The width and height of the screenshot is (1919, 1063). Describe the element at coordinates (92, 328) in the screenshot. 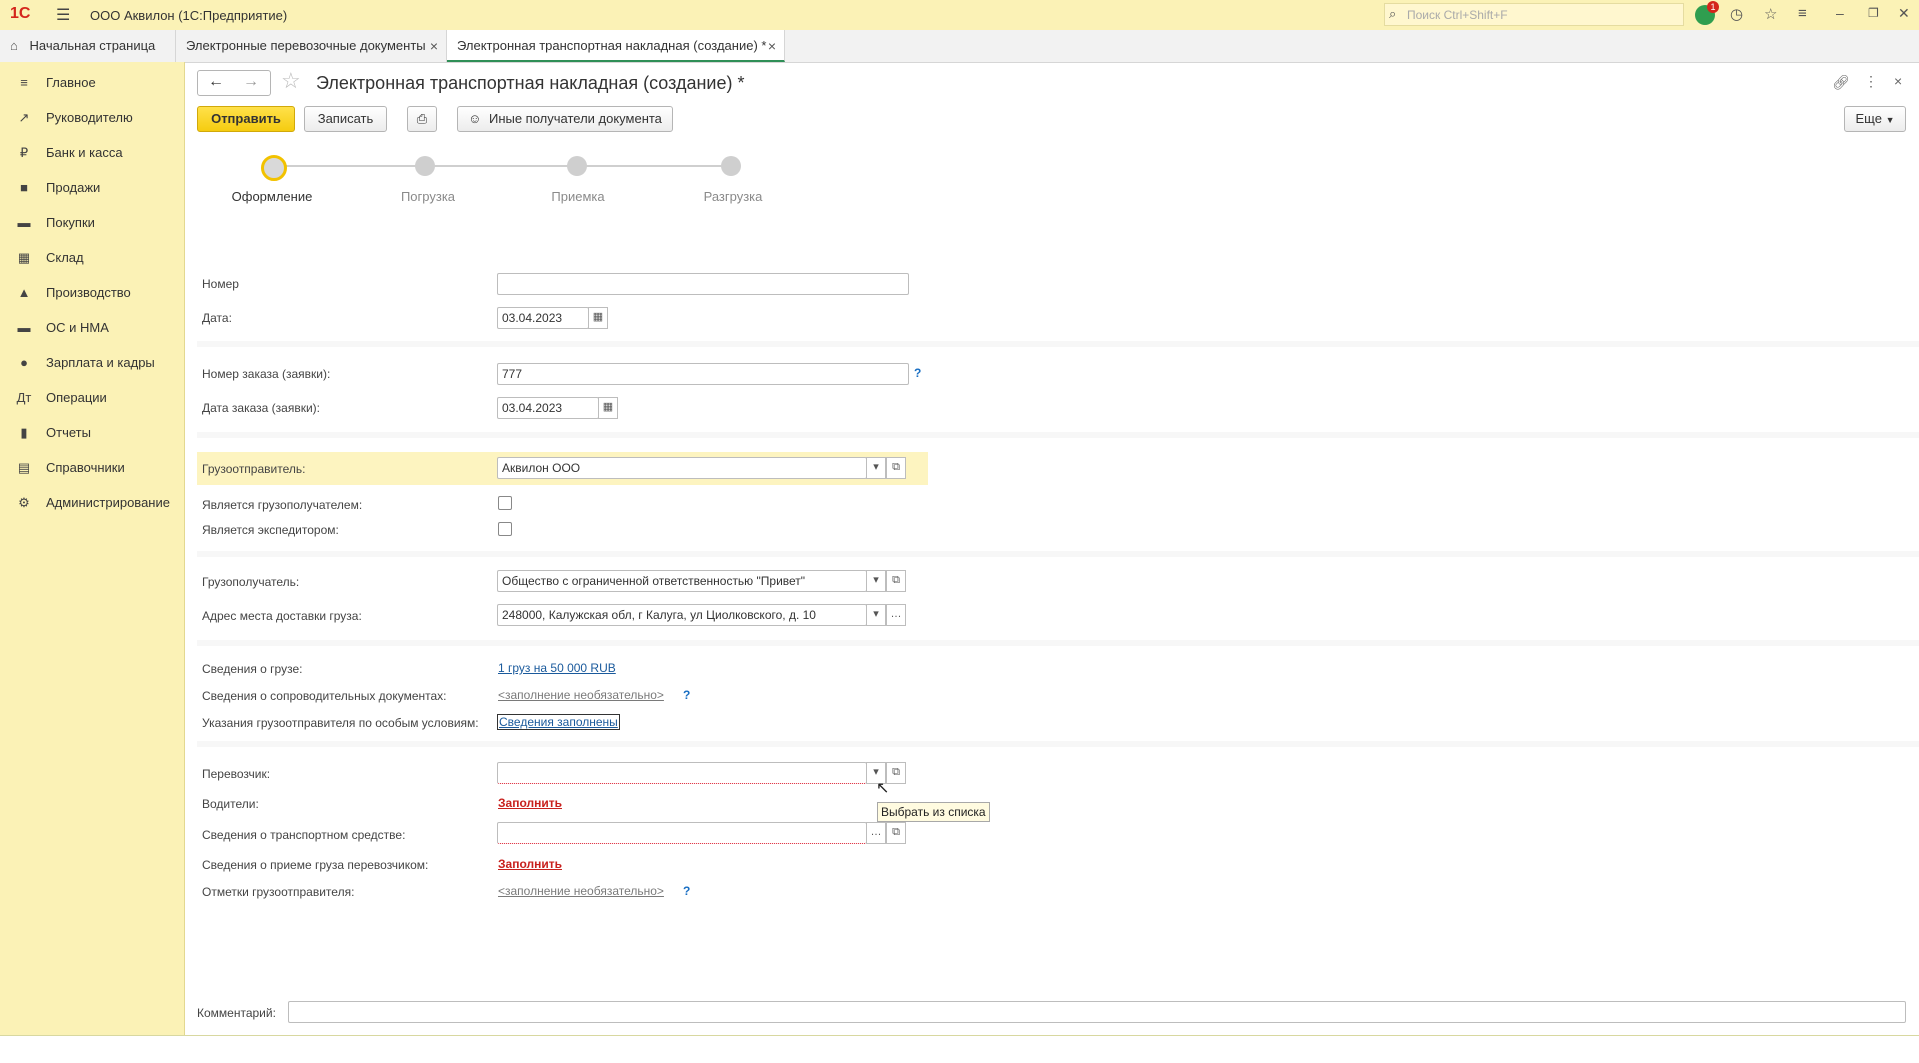

I see `sidebar-item: ▬ ОС и НМА` at that location.